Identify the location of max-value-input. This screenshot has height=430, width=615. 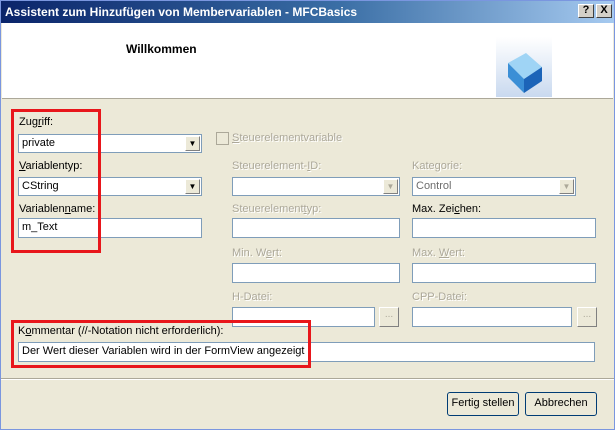
(504, 273).